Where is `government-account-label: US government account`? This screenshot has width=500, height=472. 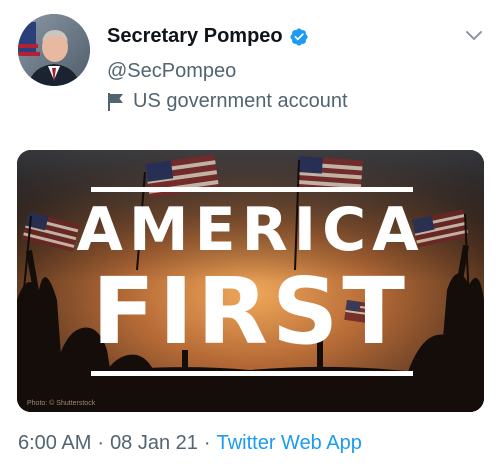 government-account-label: US government account is located at coordinates (227, 101).